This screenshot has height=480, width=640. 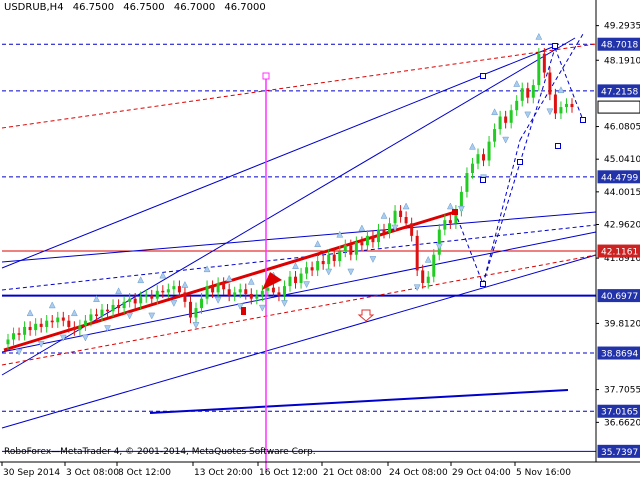 I want to click on y-tick-label: 37.7055, so click(x=622, y=391).